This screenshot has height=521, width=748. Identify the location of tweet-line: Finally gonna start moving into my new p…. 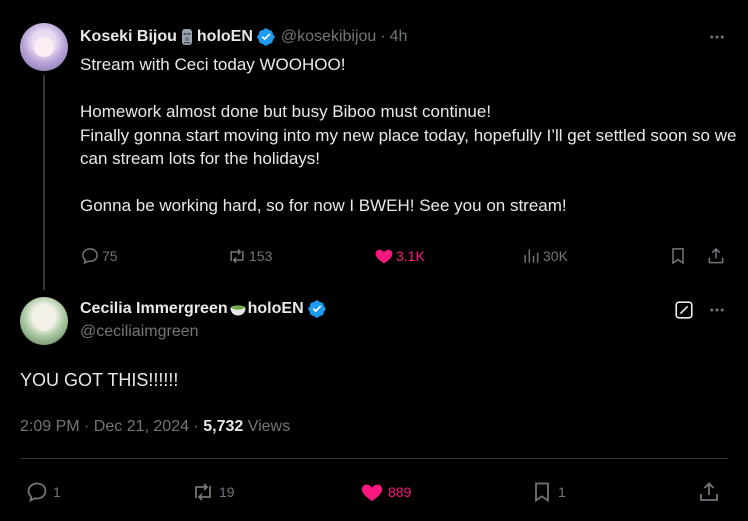
(408, 147).